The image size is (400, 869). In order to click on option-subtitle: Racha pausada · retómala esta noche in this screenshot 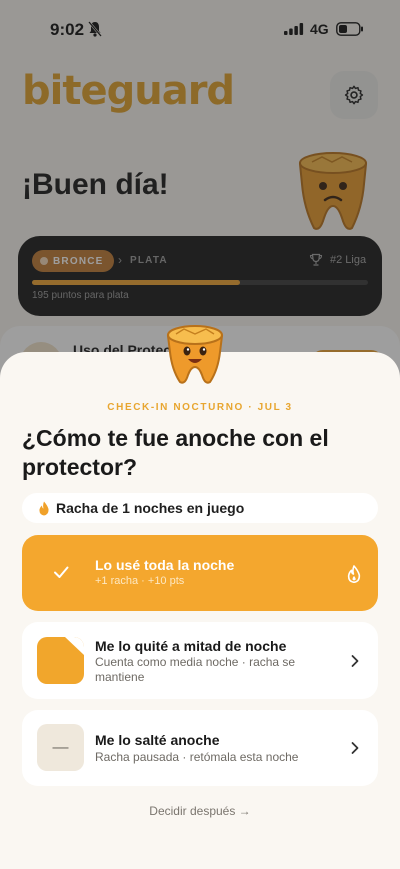, I will do `click(197, 757)`.